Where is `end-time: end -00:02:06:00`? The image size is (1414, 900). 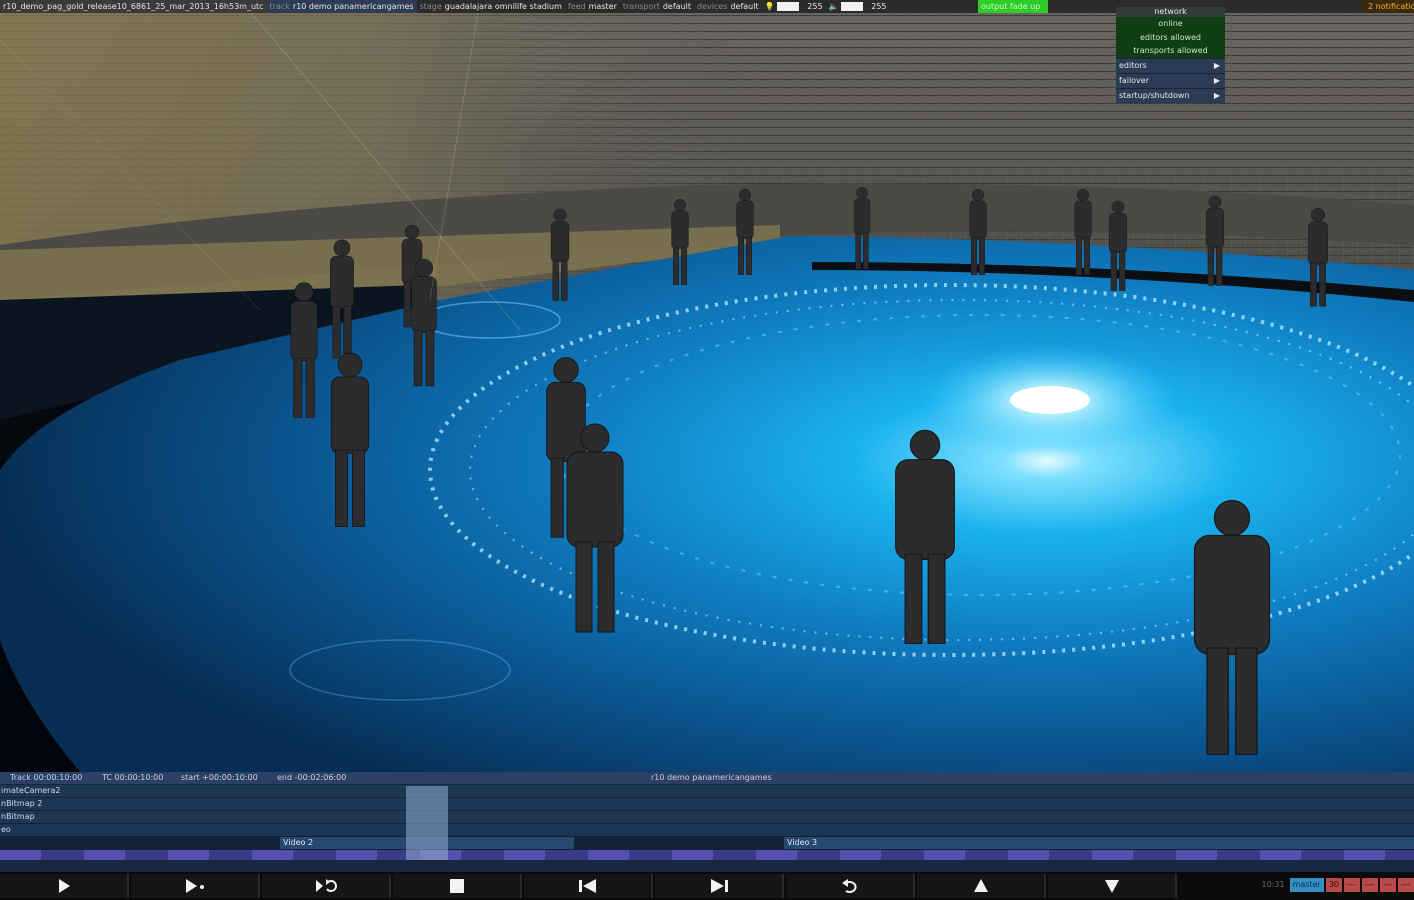 end-time: end -00:02:06:00 is located at coordinates (312, 777).